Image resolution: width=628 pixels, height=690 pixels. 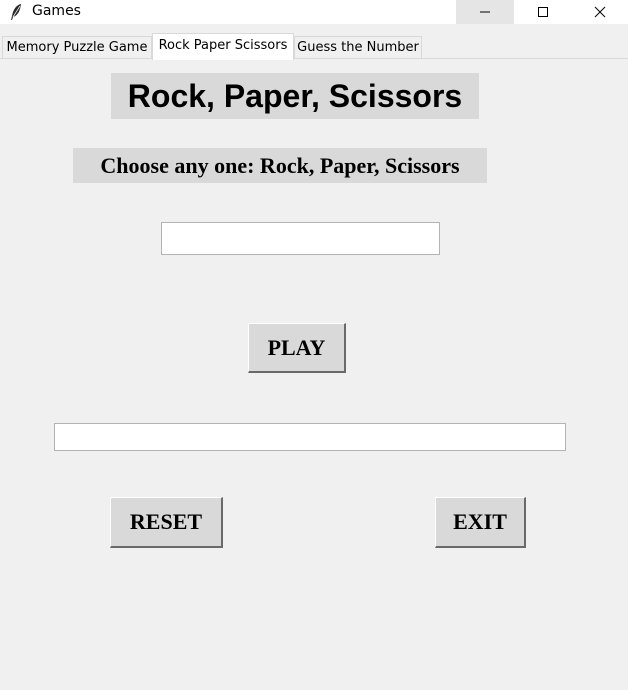 I want to click on close-button, so click(x=600, y=12).